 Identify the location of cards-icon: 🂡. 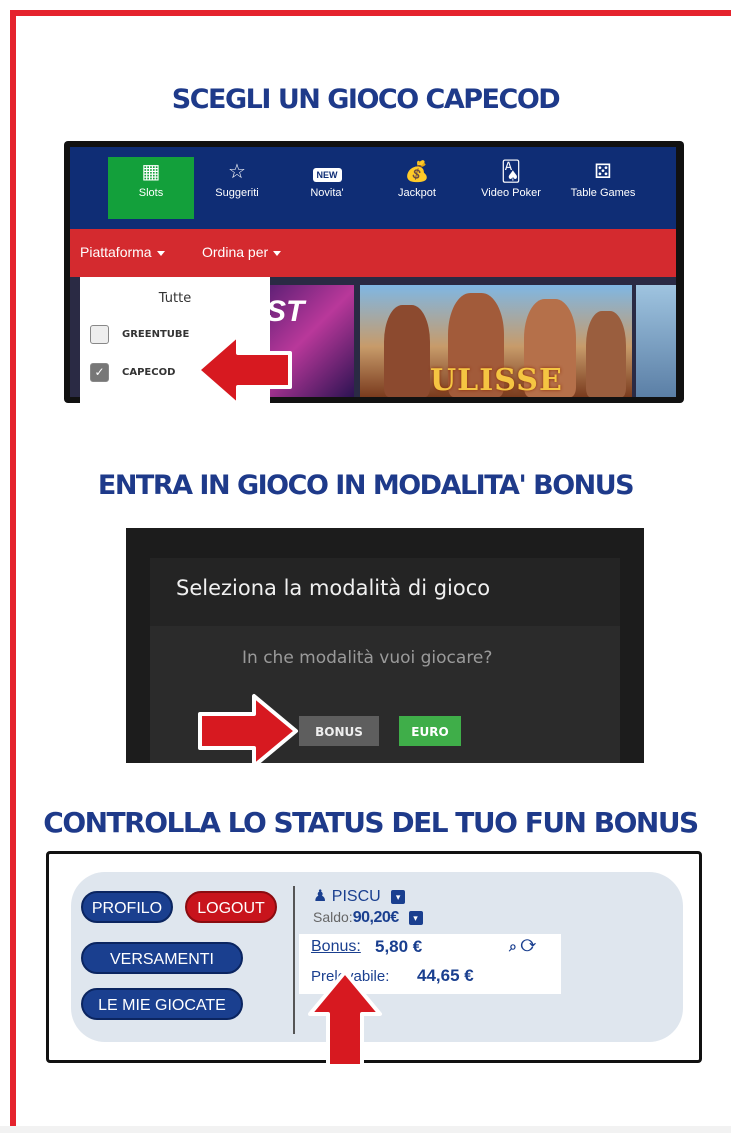
(511, 172).